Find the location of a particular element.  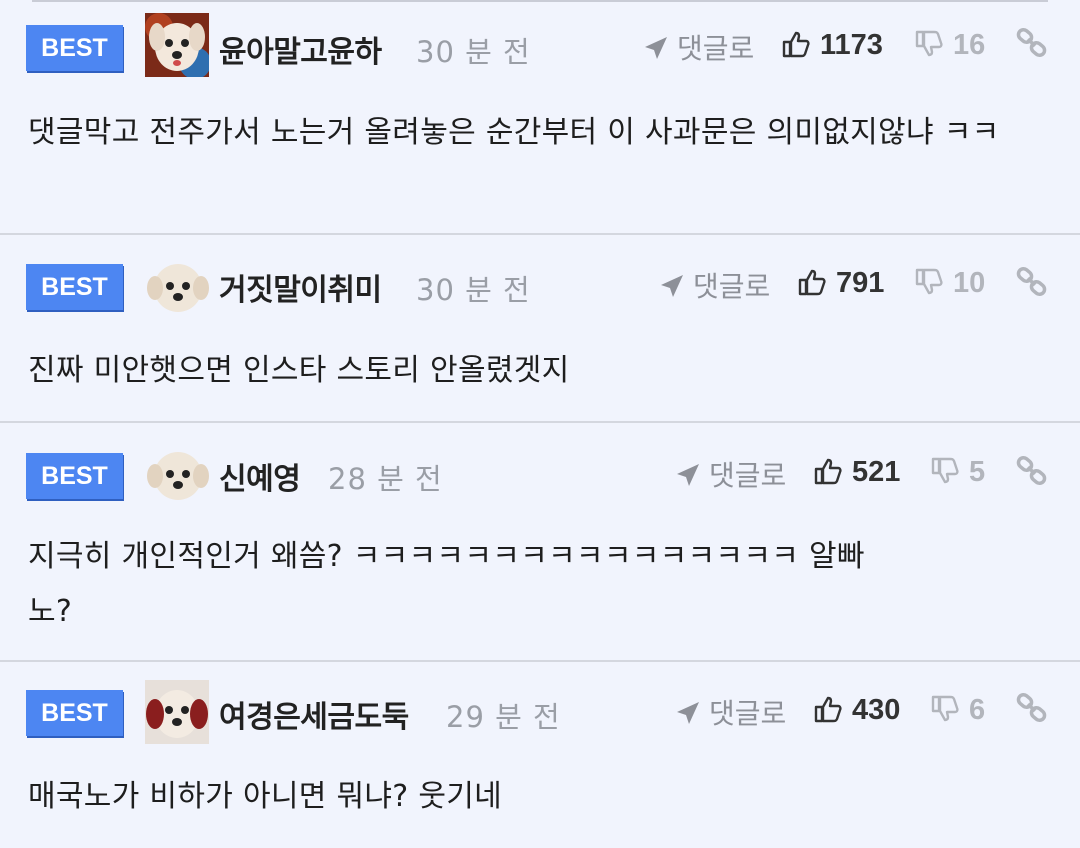

username: 여경은세금도둑 is located at coordinates (314, 714).